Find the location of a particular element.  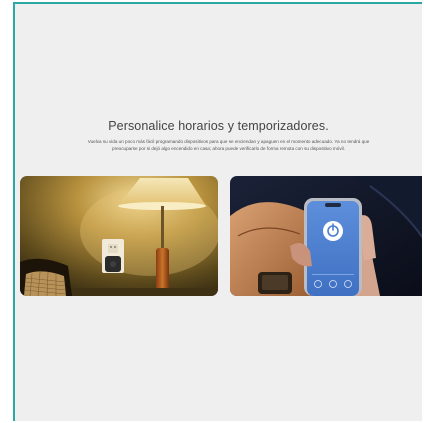

lamp-scene-illustration is located at coordinates (119, 236).